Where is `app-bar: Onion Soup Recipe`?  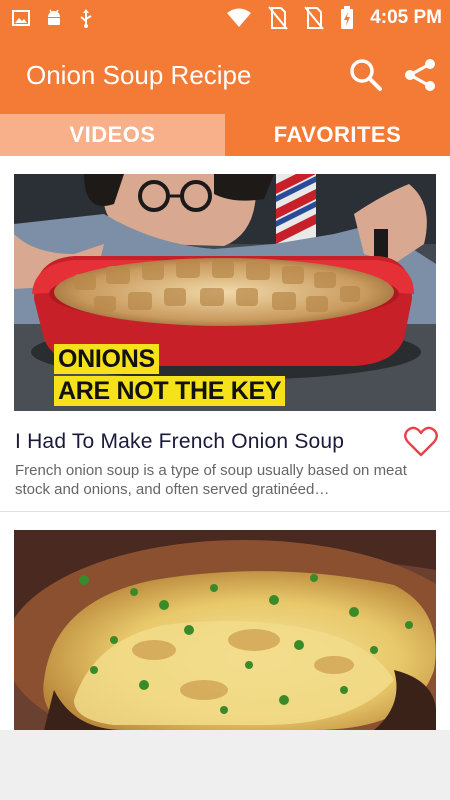 app-bar: Onion Soup Recipe is located at coordinates (225, 75).